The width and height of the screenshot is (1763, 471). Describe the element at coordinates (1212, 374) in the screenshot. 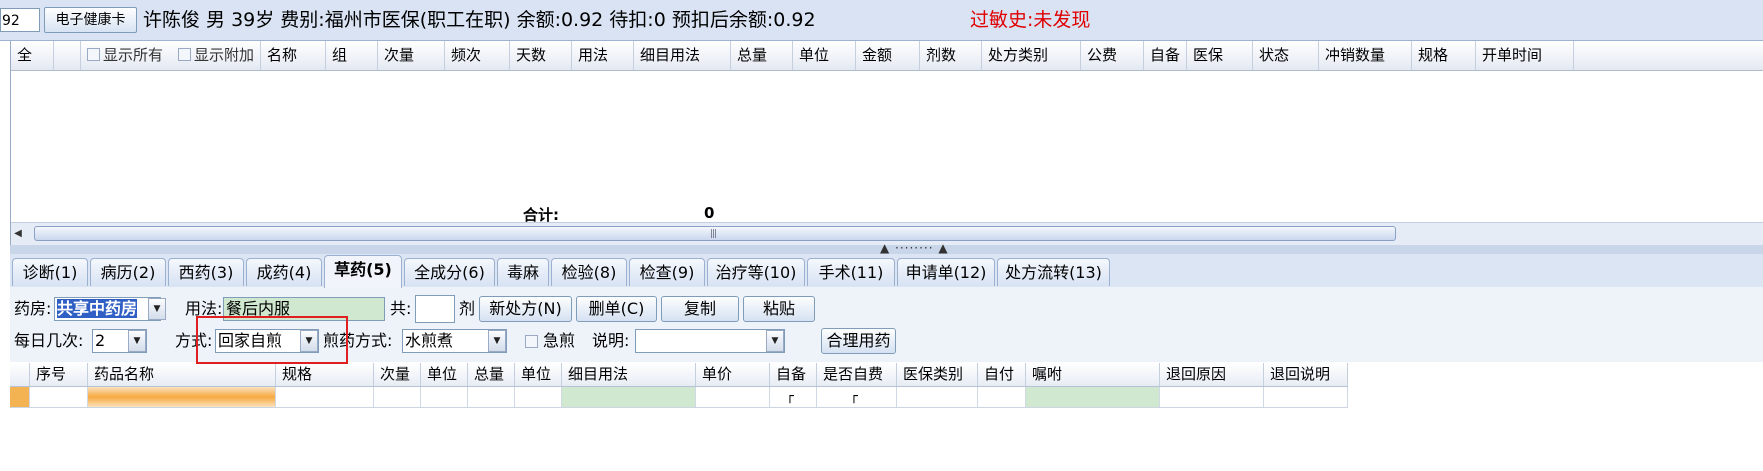

I see `col-header: 退回原因` at that location.